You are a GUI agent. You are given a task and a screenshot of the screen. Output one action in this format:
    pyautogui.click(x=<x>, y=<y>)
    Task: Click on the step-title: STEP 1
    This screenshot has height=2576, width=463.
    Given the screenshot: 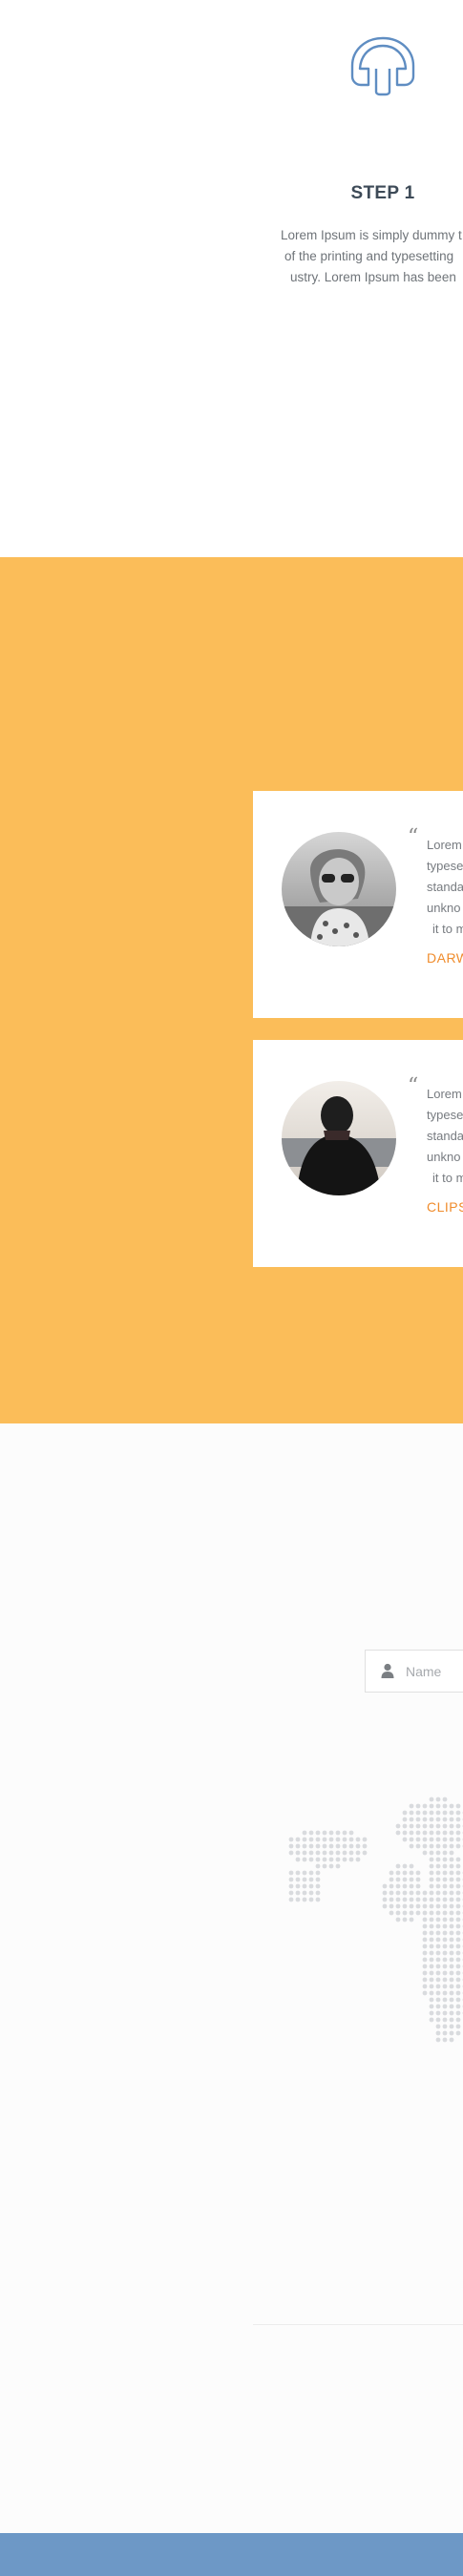 What is the action you would take?
    pyautogui.click(x=383, y=193)
    